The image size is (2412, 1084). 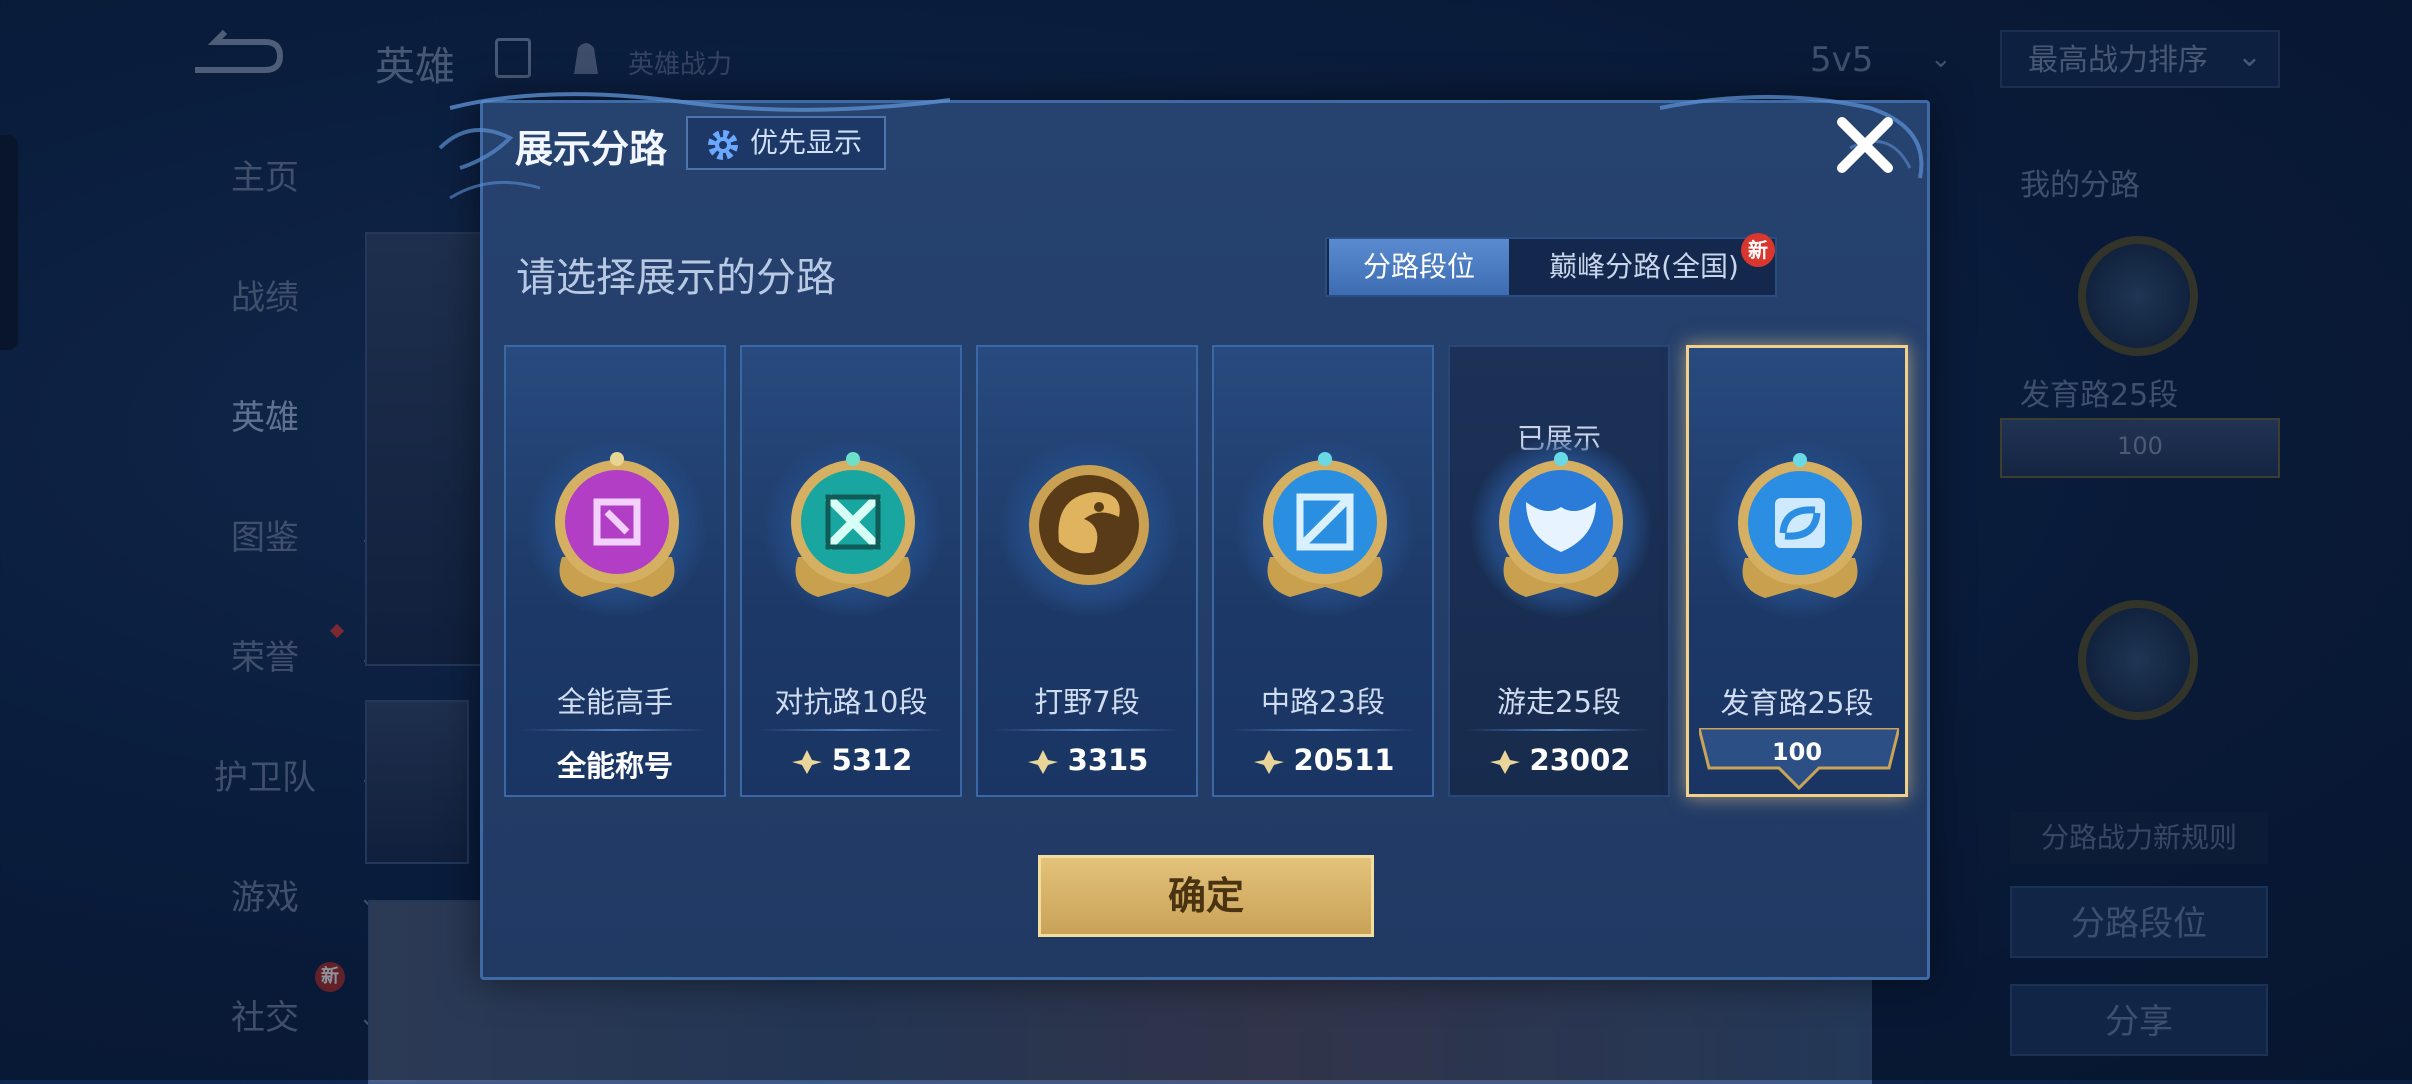 What do you see at coordinates (1758, 250) in the screenshot?
I see `new-badge: 新` at bounding box center [1758, 250].